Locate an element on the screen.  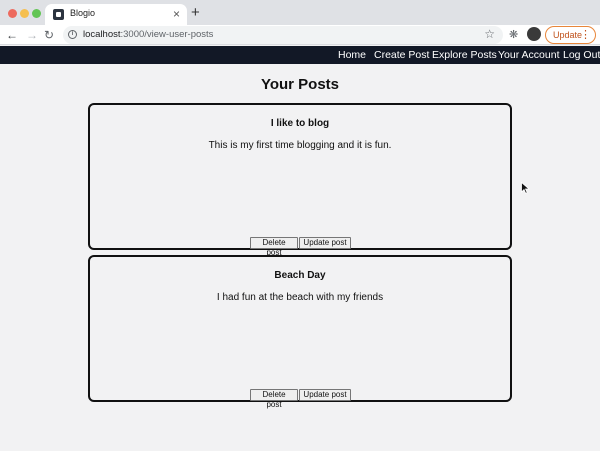
back-arrow-icon: ← is located at coordinates (12, 35).